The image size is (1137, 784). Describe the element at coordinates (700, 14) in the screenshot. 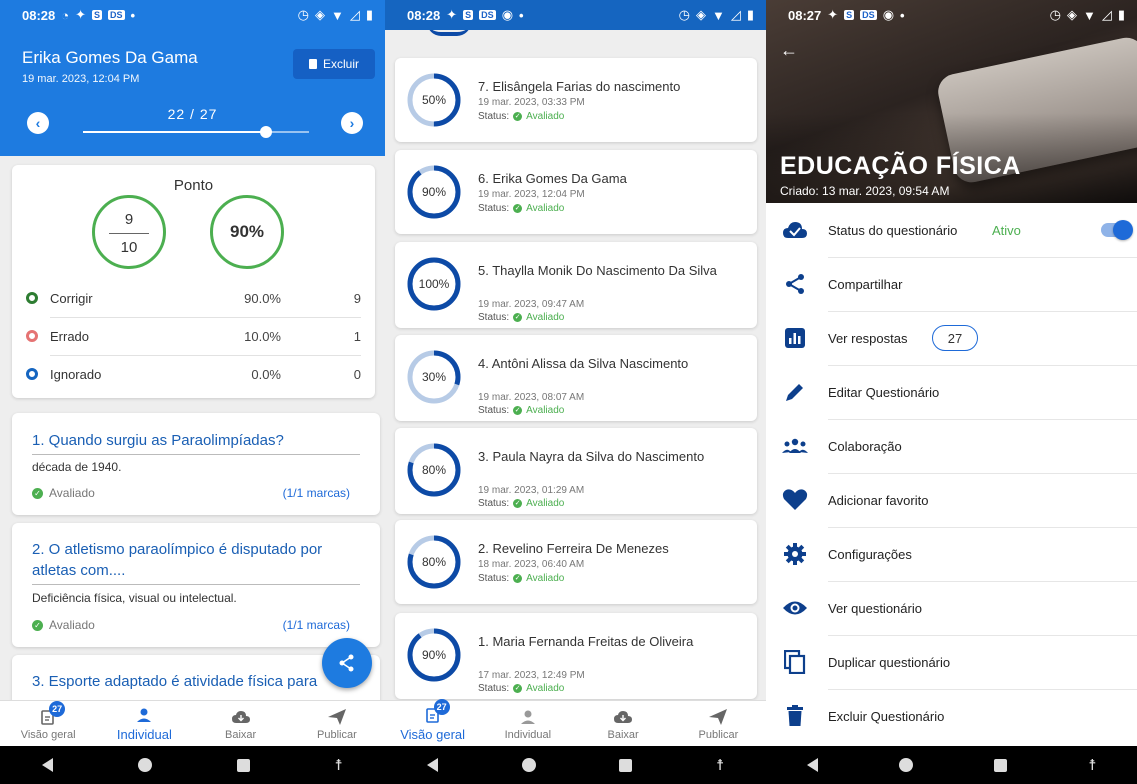

I see `data-saver-icon: ◈` at that location.